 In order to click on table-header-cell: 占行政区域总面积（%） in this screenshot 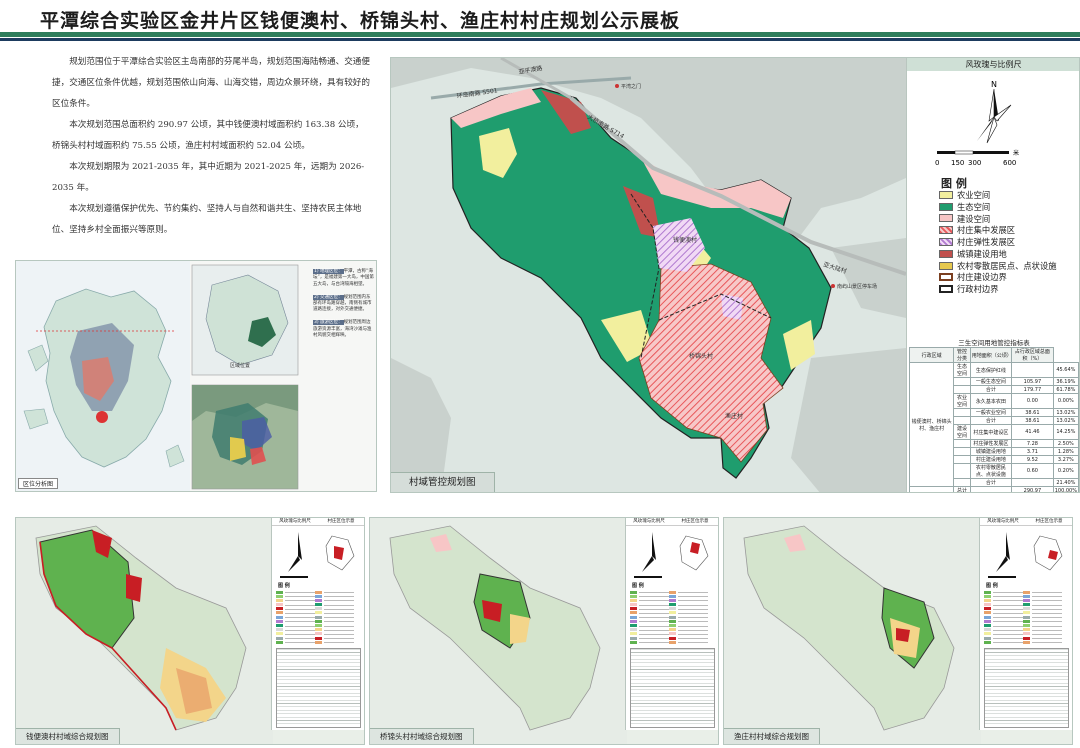, I will do `click(1032, 355)`.